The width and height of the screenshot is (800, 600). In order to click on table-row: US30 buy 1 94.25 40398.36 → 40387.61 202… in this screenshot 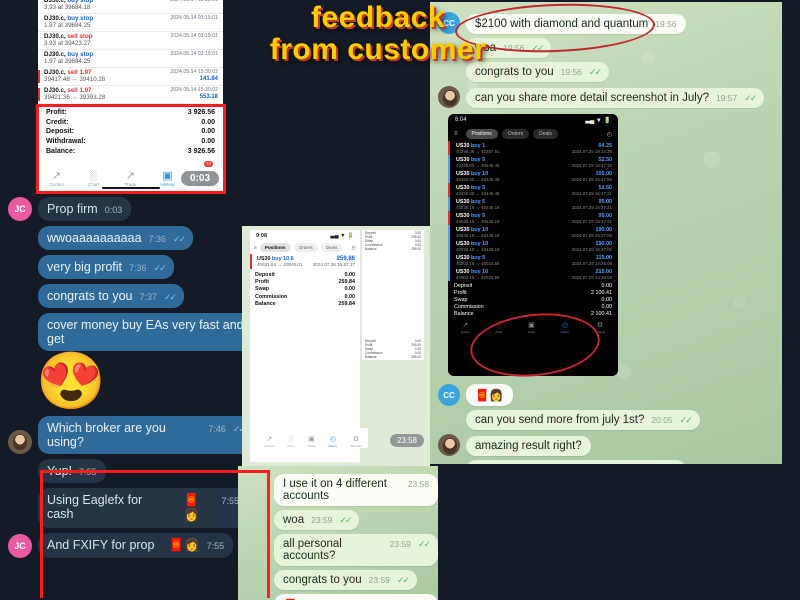, I will do `click(533, 148)`.